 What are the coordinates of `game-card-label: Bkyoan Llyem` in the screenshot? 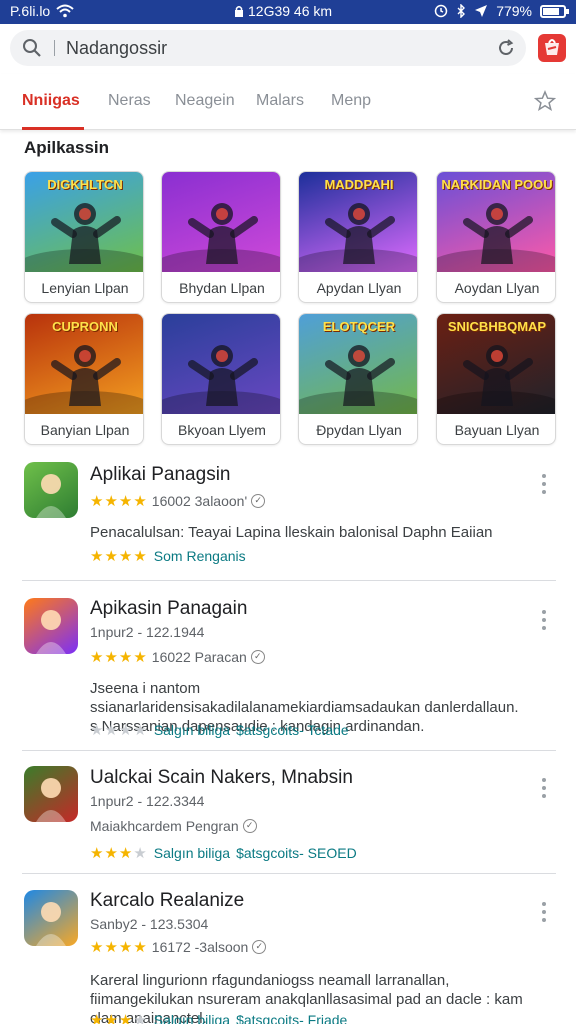 It's located at (222, 430).